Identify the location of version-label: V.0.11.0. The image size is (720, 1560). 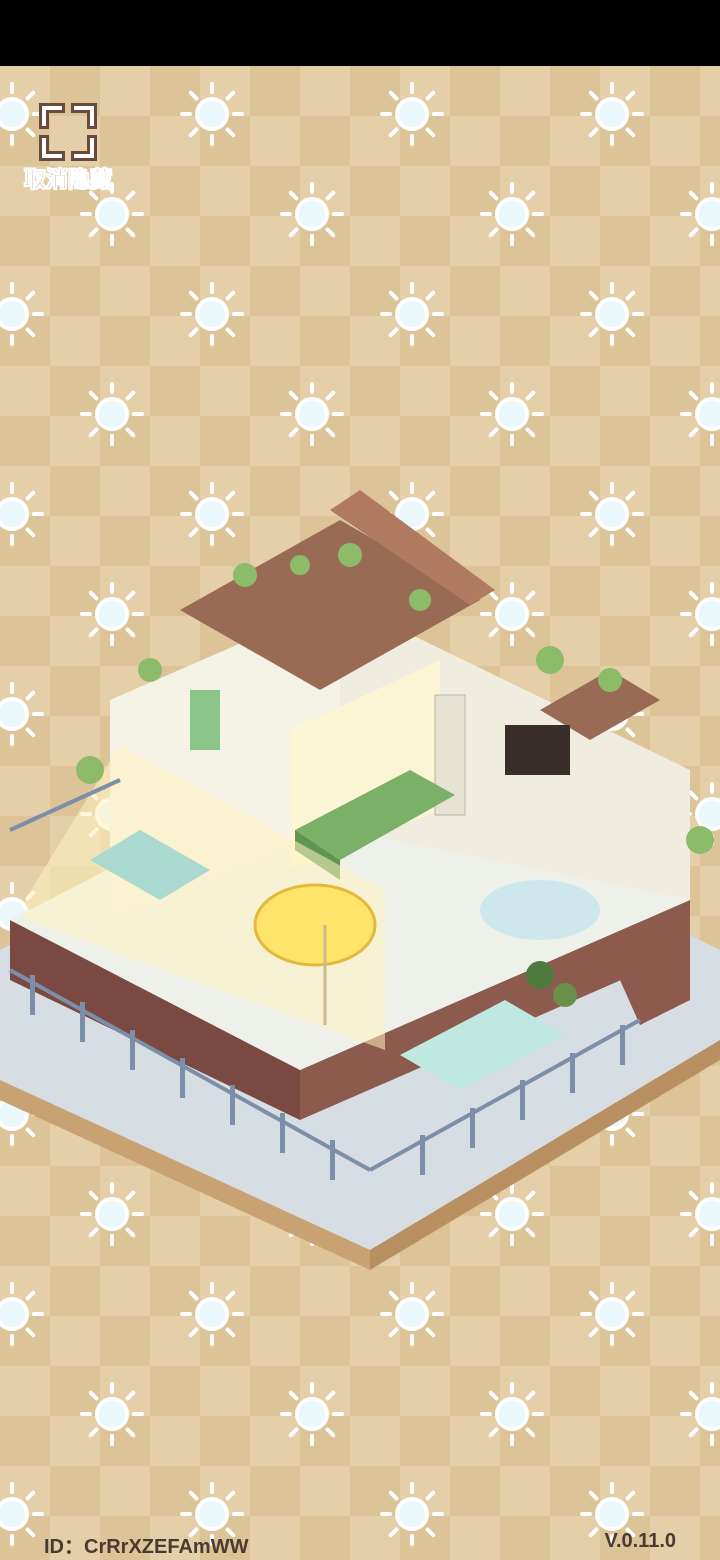
(640, 1541).